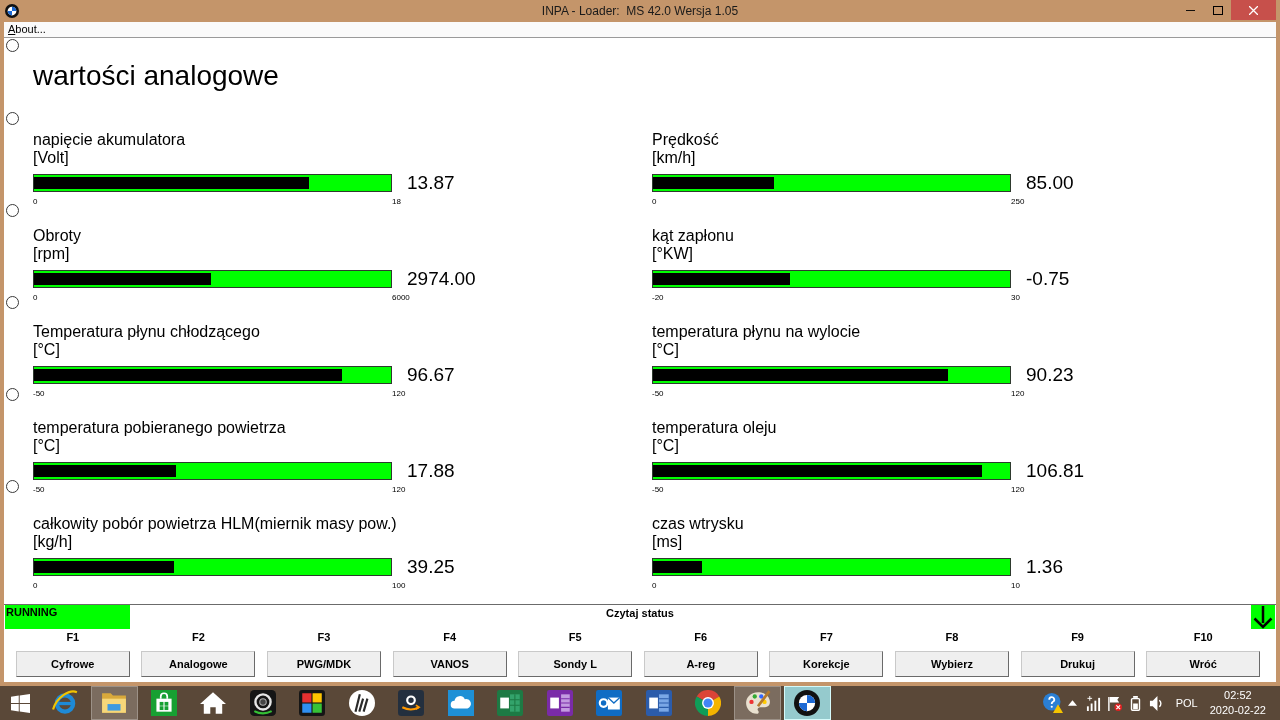  Describe the element at coordinates (324, 664) in the screenshot. I see `function-button: PWG/MDK` at that location.